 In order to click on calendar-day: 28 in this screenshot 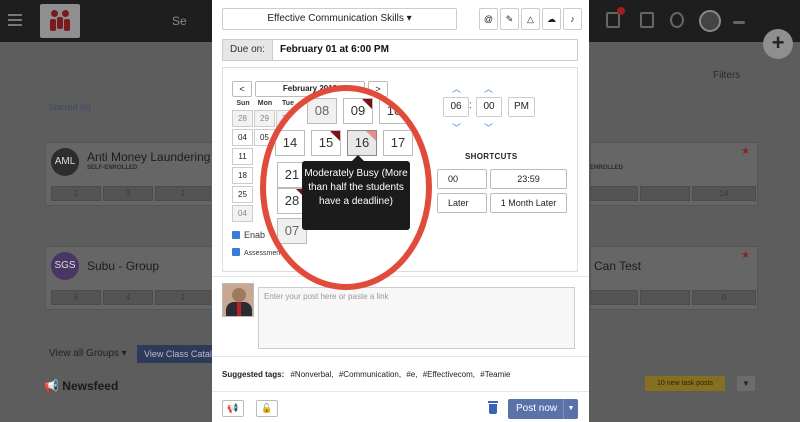, I will do `click(242, 118)`.